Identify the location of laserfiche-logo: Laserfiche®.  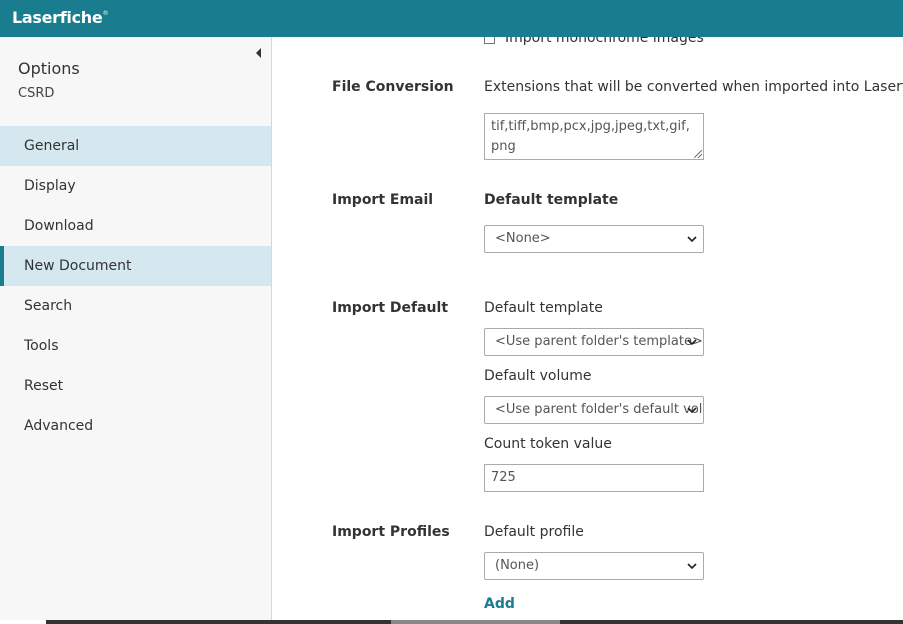
(60, 17).